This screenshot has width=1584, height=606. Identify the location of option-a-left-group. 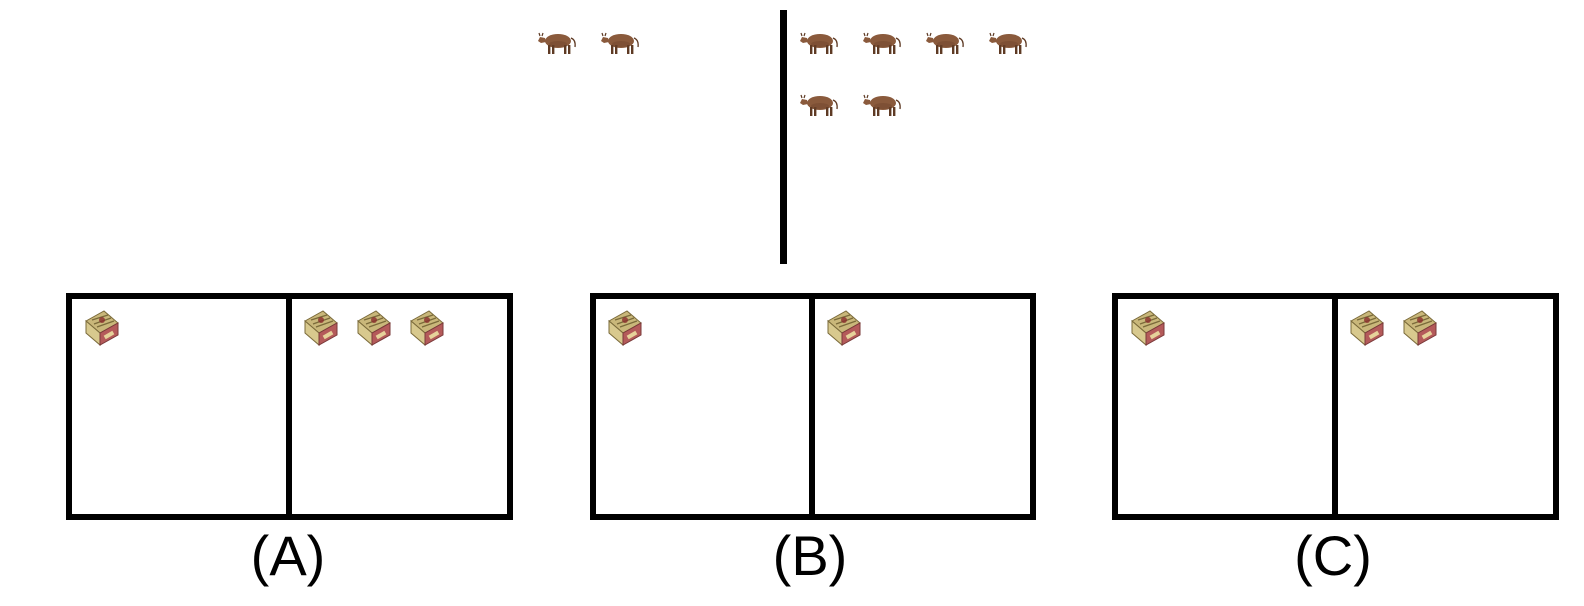
(102, 328).